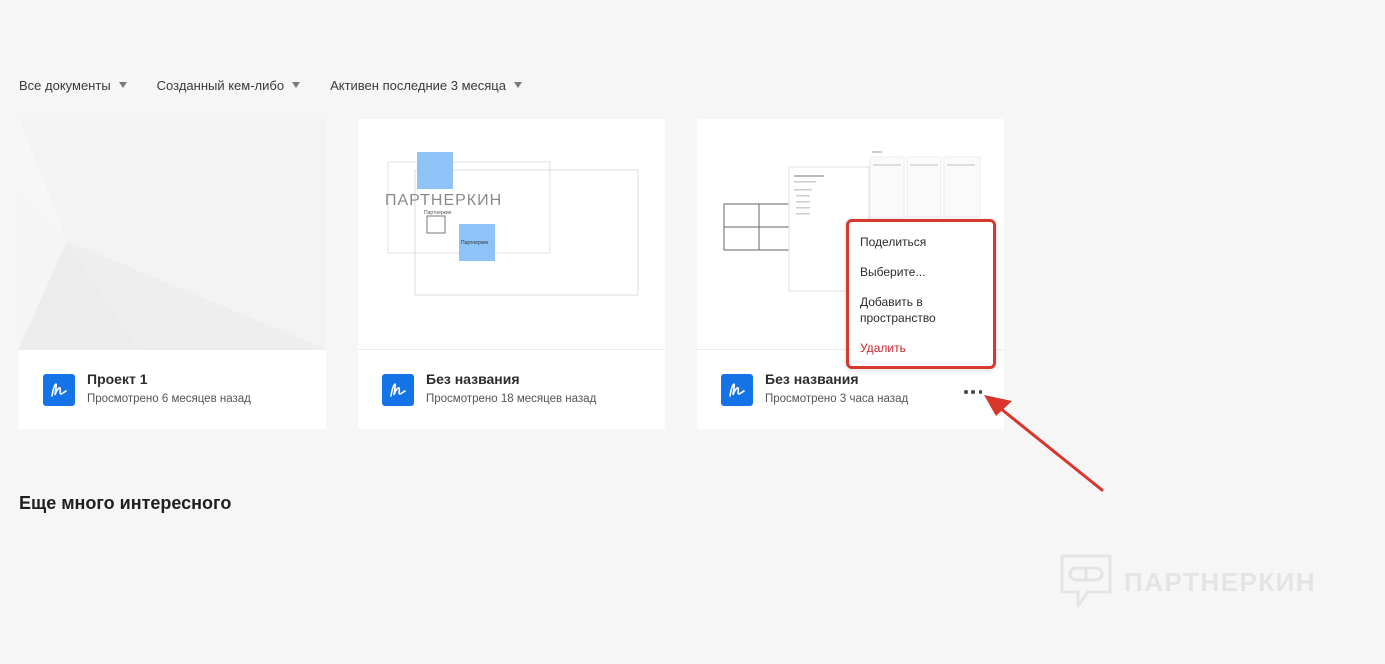 This screenshot has height=664, width=1385. Describe the element at coordinates (65, 85) in the screenshot. I see `filter-label: Все документы` at that location.